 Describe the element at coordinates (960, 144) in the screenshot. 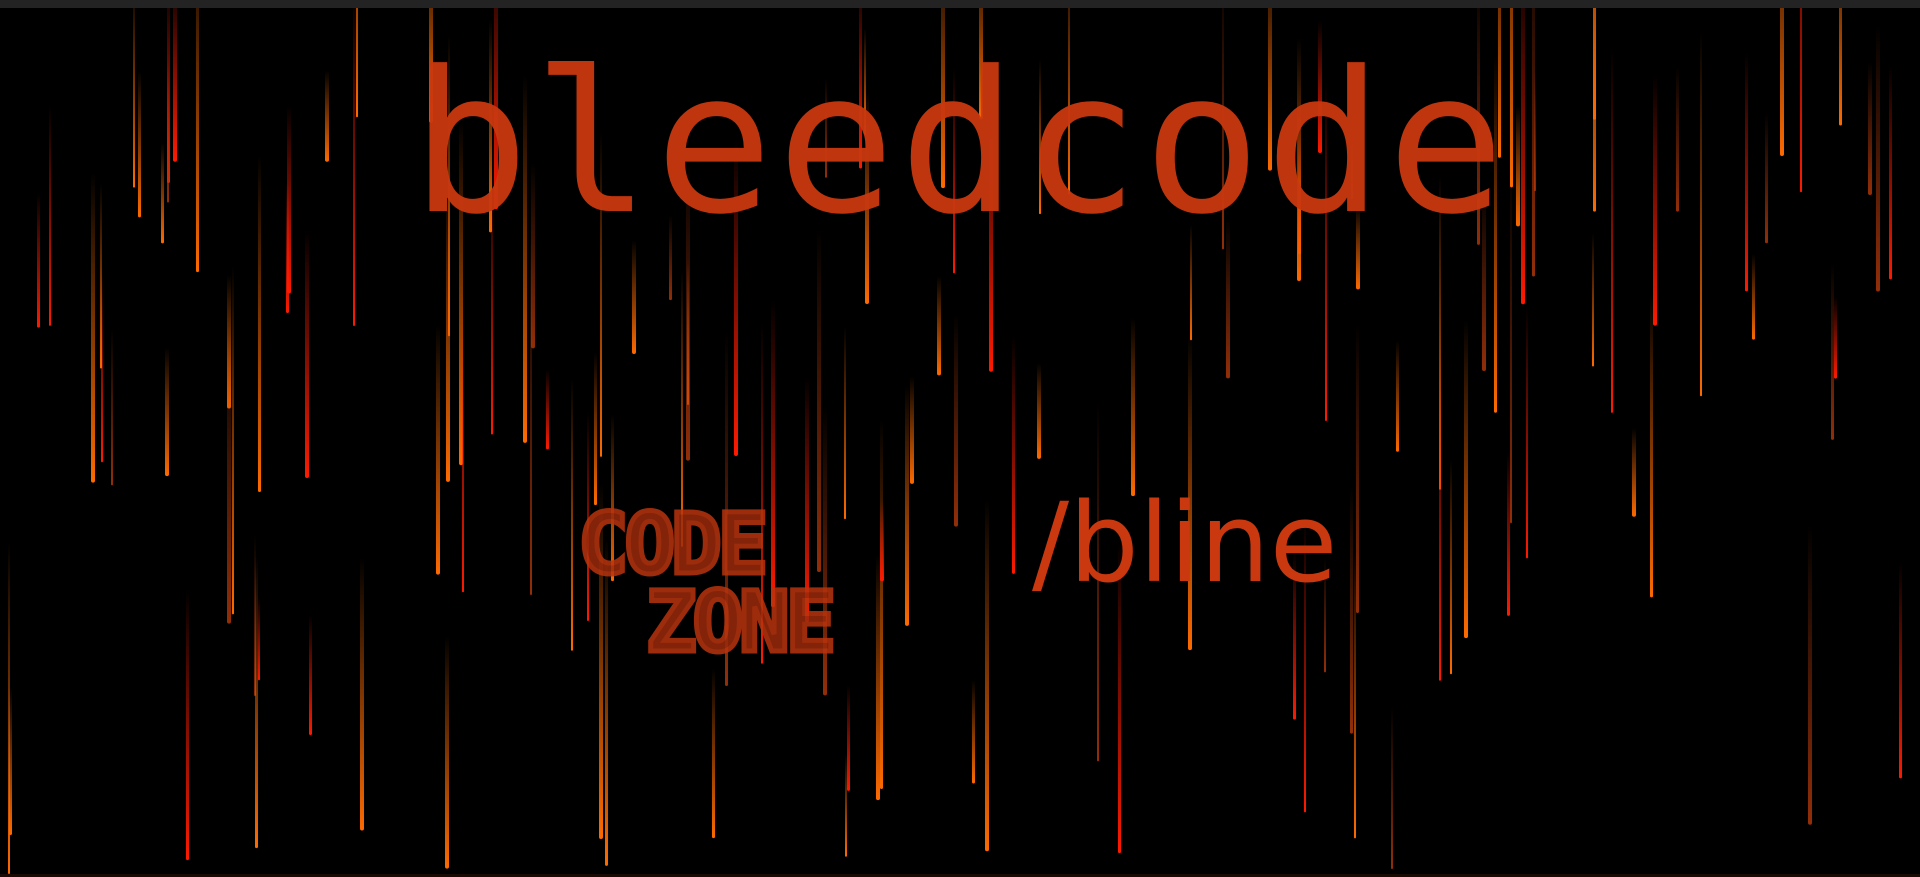

I see `page-title: bleedcode` at that location.